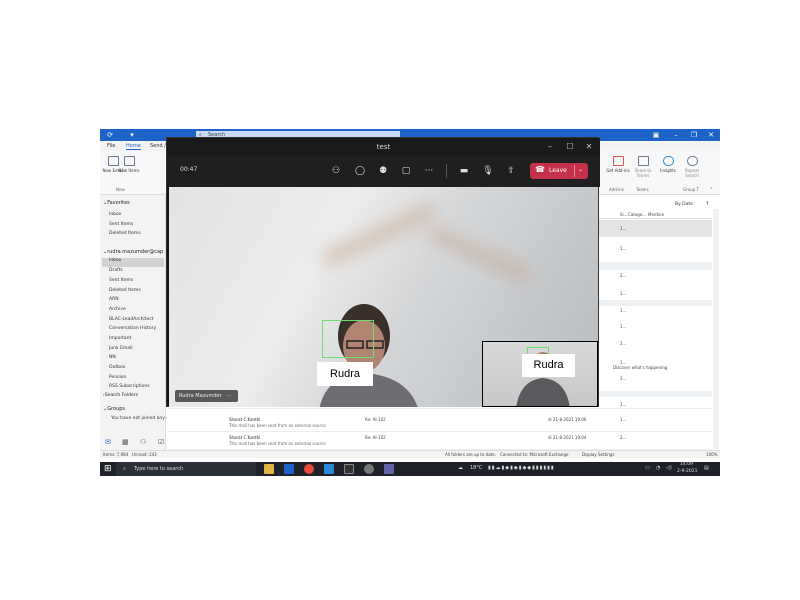  I want to click on folder-deleted-items: Deleted Items, so click(125, 290).